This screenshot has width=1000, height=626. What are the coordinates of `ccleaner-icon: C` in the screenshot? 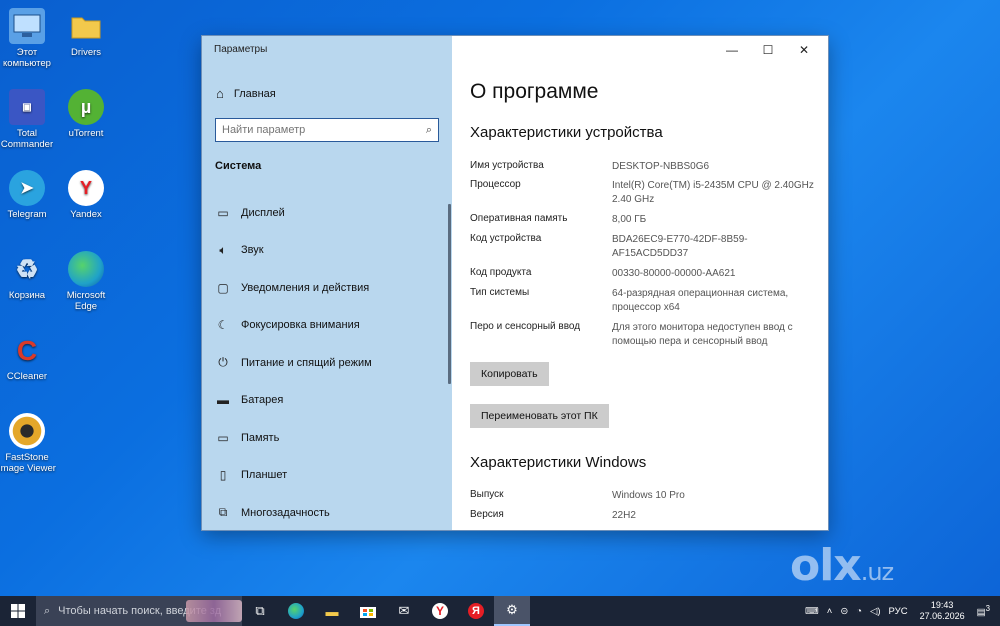 It's located at (27, 350).